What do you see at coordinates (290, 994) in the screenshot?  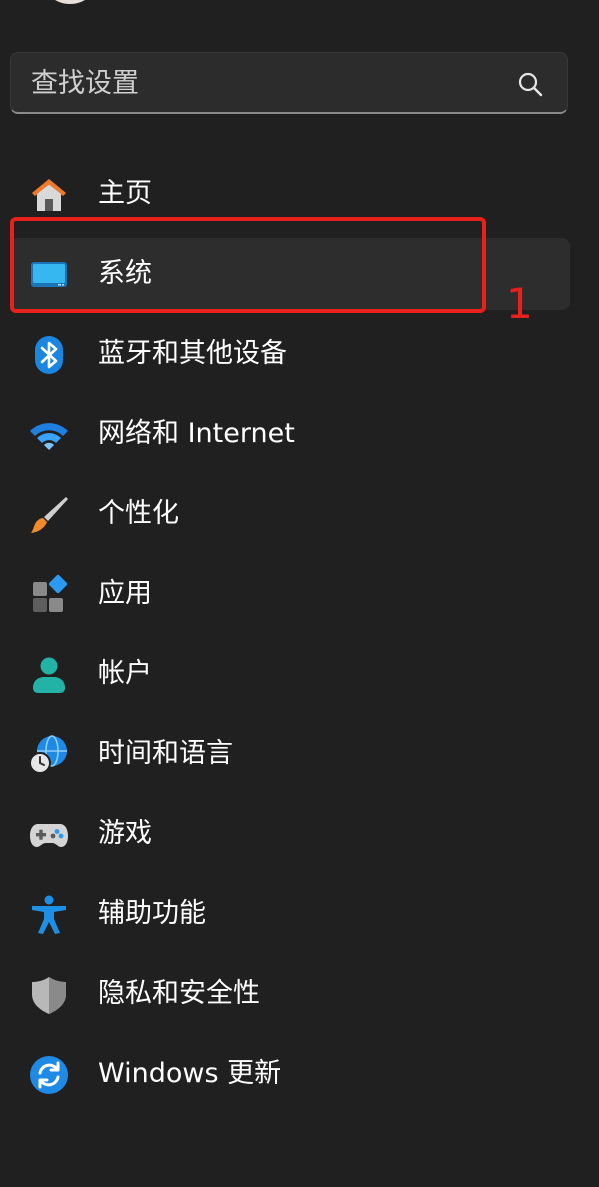 I see `nav-item-privacy: 隐私和安全性` at bounding box center [290, 994].